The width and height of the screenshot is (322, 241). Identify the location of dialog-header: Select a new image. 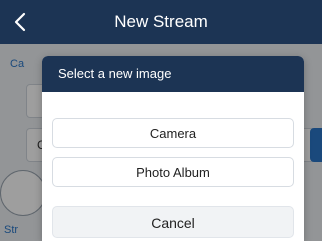
(173, 74).